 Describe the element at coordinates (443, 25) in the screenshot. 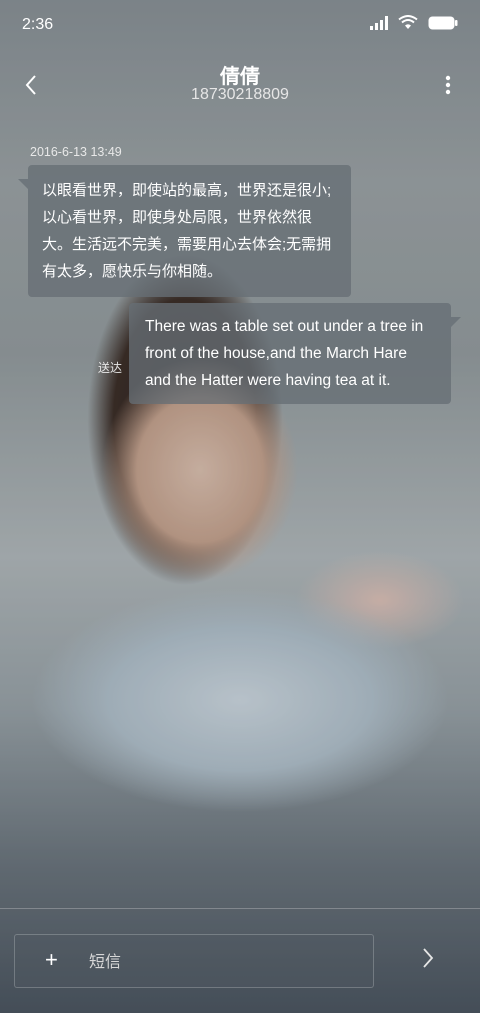

I see `battery-icon` at that location.